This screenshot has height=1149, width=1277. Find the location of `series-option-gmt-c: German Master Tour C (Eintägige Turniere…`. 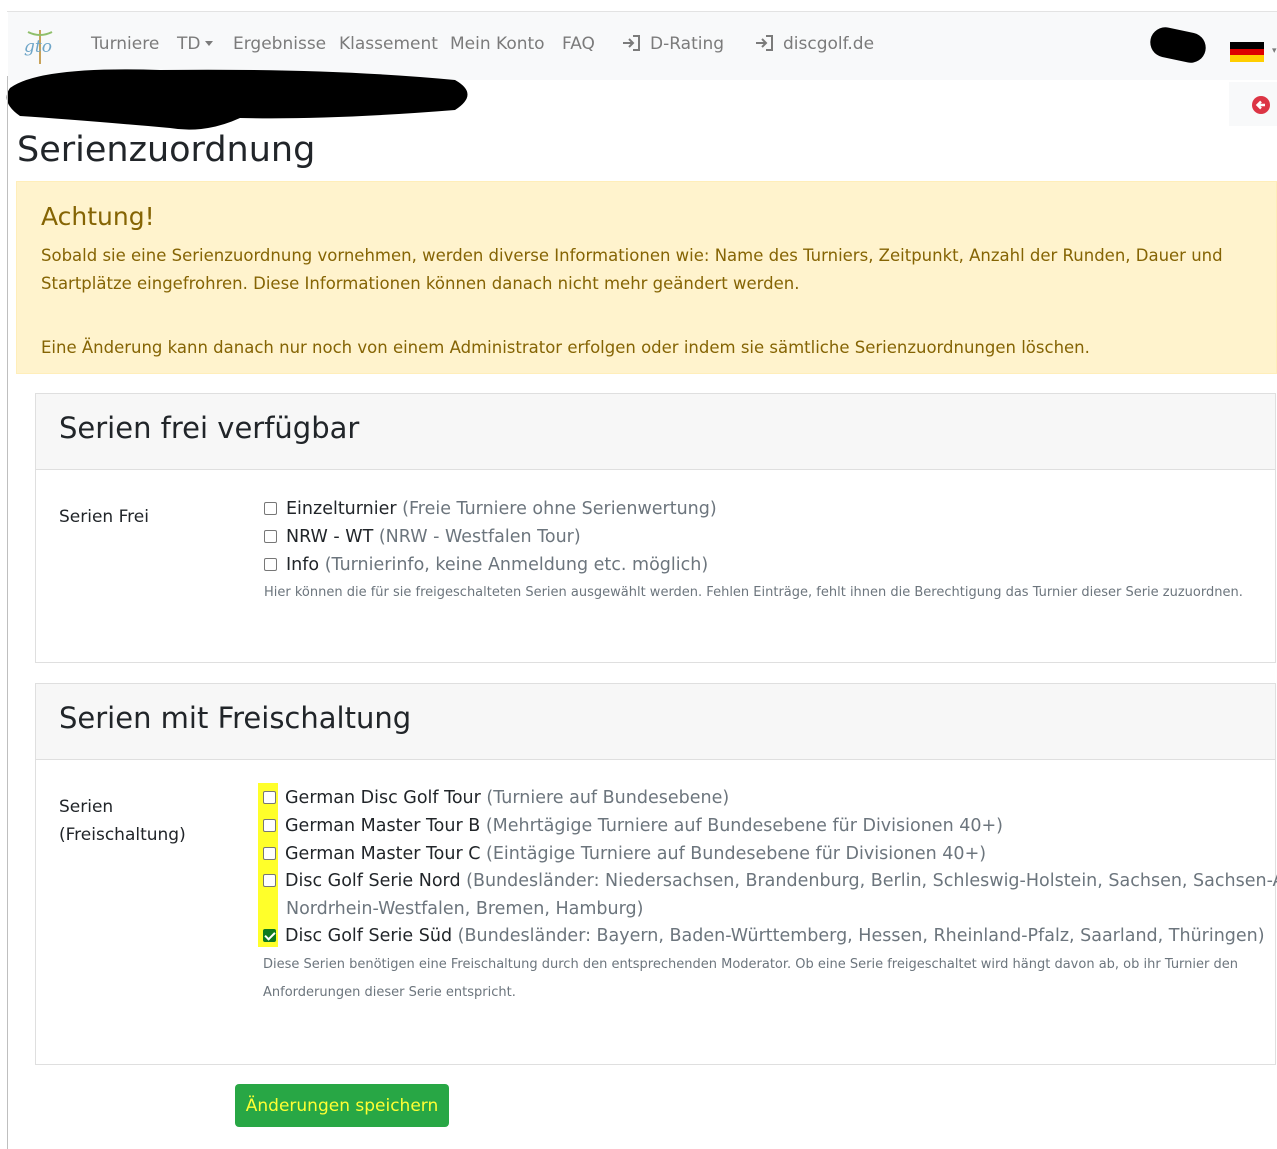

series-option-gmt-c: German Master Tour C (Eintägige Turniere… is located at coordinates (624, 854).